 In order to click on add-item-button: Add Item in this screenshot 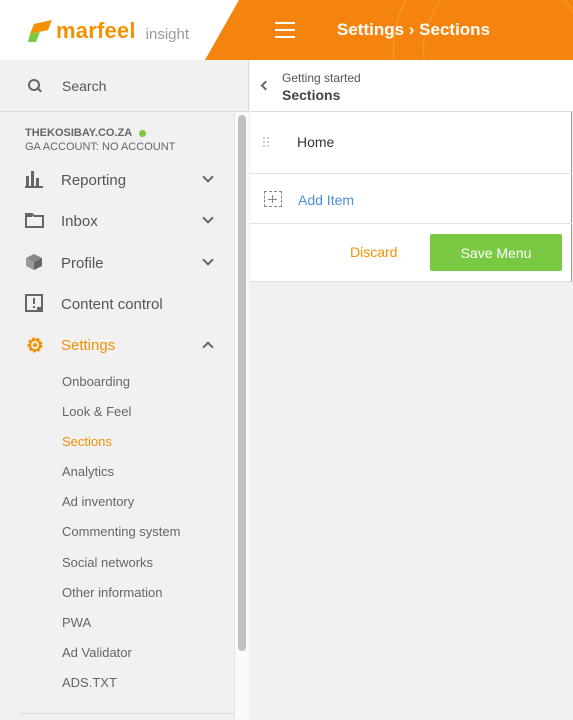, I will do `click(411, 199)`.